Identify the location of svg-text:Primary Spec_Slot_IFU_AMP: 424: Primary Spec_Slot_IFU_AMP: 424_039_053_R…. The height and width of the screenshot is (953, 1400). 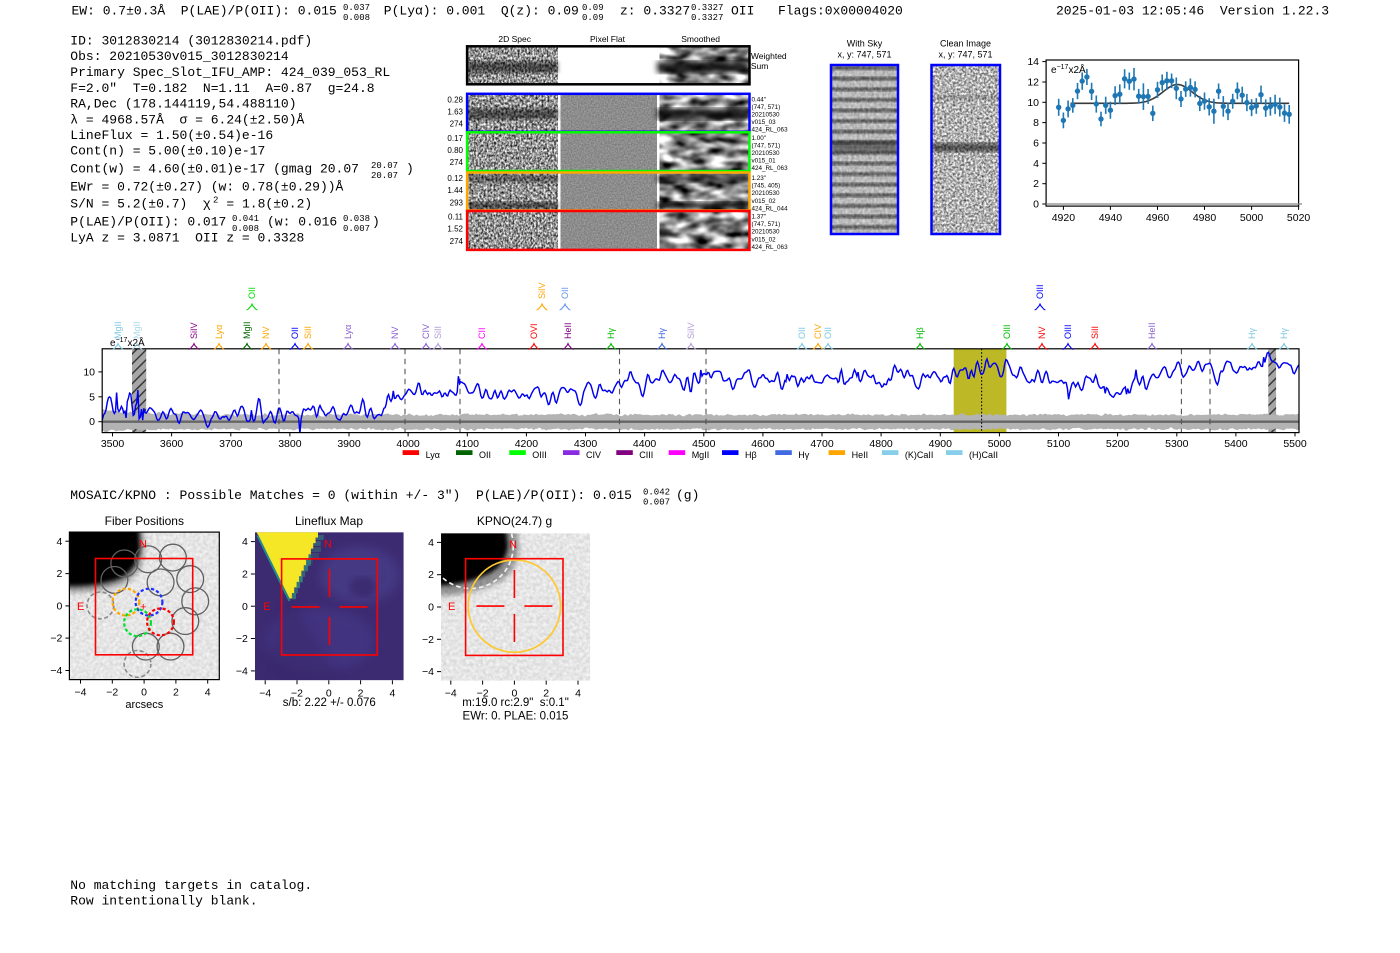
(230, 72).